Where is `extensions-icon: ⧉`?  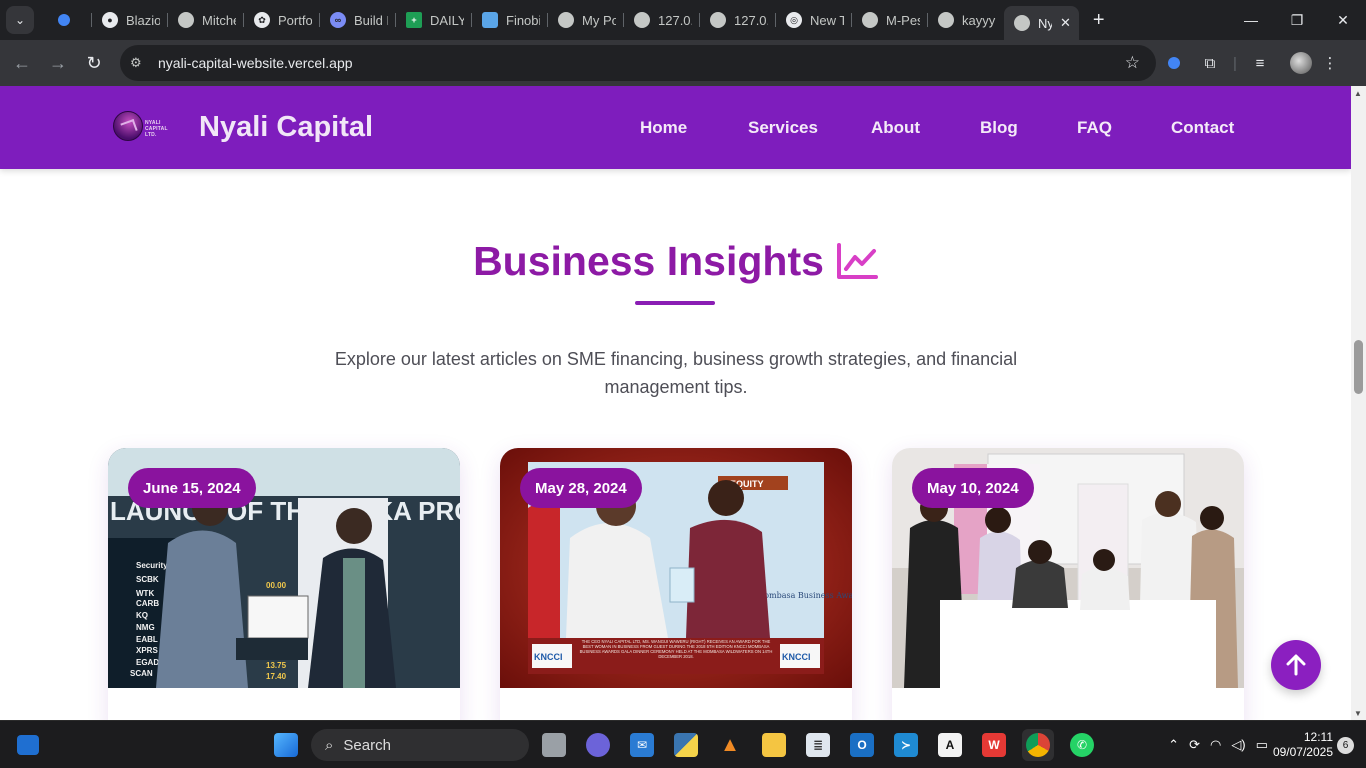 extensions-icon: ⧉ is located at coordinates (1210, 63).